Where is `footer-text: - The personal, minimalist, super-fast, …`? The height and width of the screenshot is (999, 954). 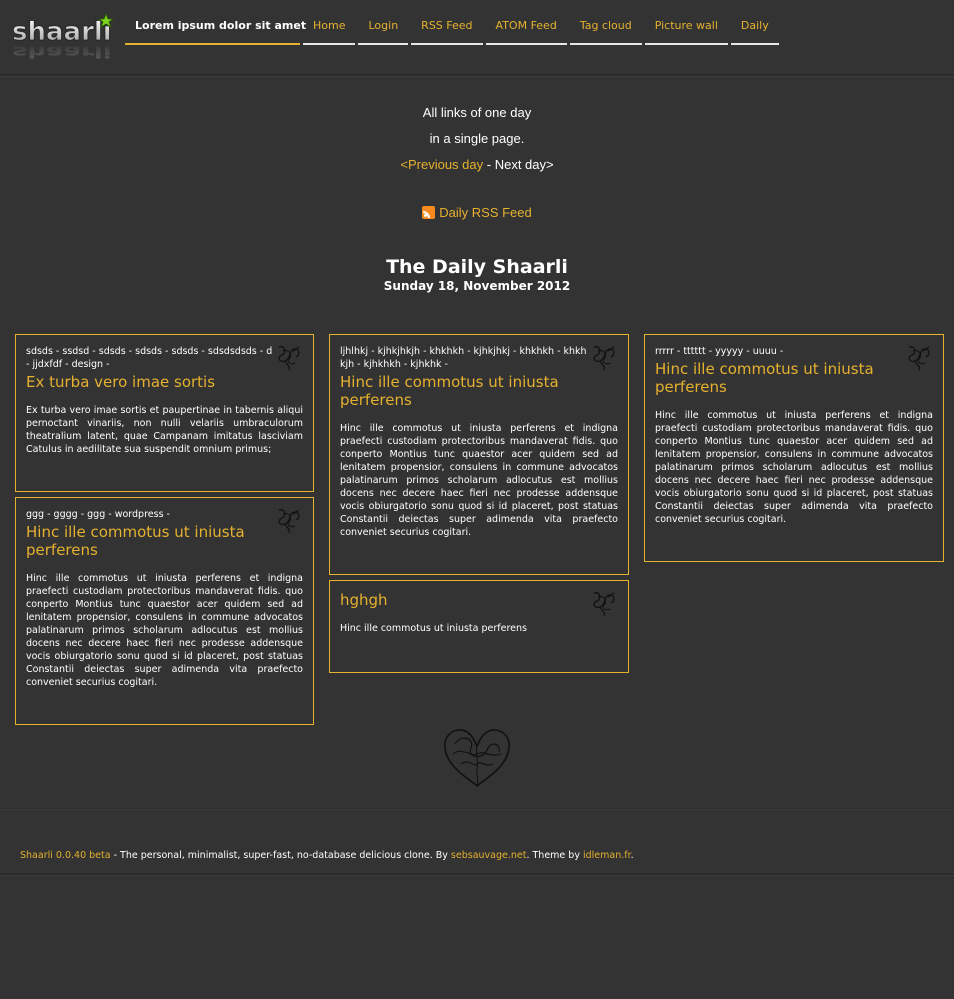 footer-text: - The personal, minimalist, super-fast, … is located at coordinates (280, 855).